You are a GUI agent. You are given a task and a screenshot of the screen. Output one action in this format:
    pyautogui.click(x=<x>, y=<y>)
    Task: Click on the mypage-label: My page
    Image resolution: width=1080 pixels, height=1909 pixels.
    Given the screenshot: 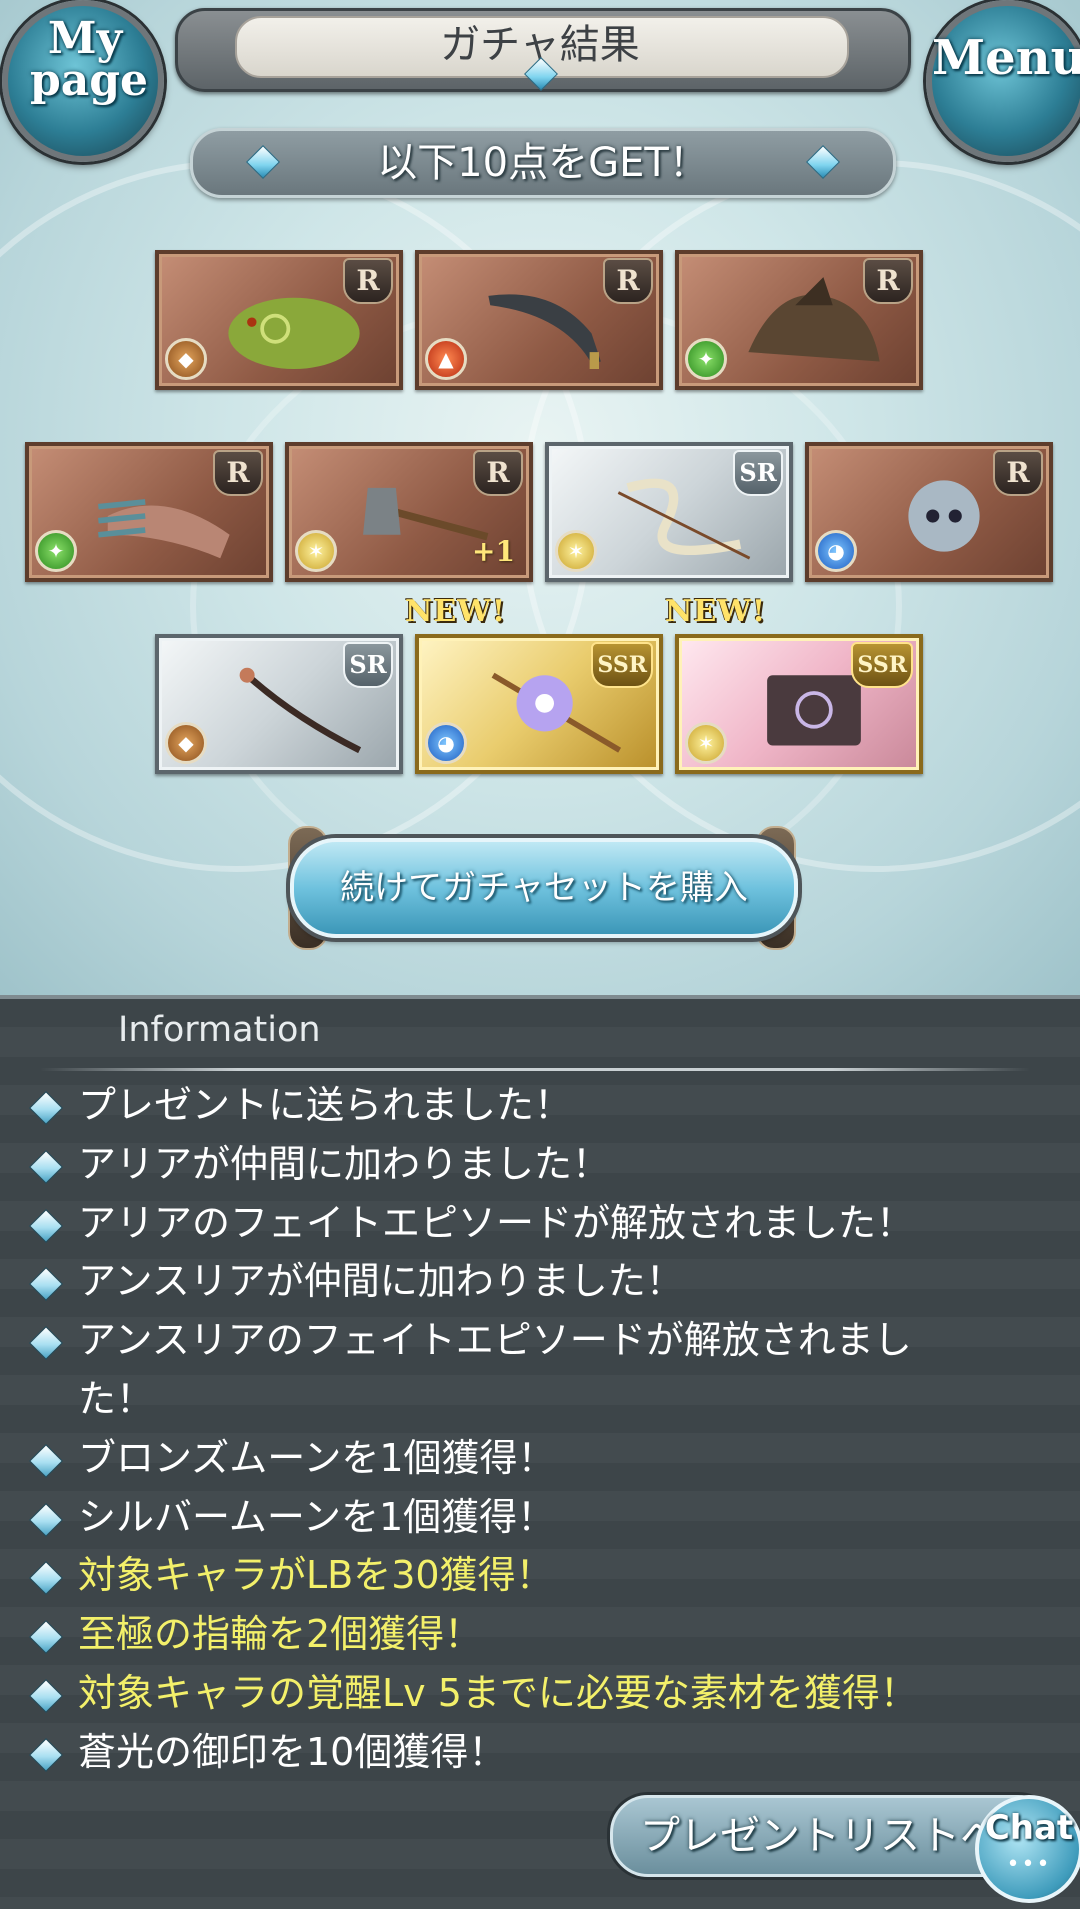 What is the action you would take?
    pyautogui.click(x=89, y=59)
    